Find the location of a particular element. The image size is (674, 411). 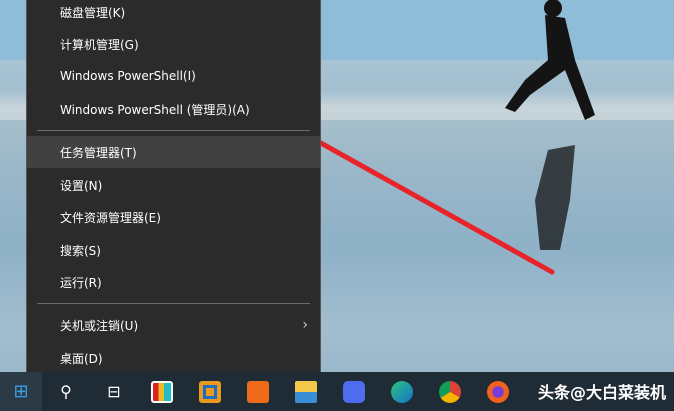

start-button: ⊞ is located at coordinates (21, 391).